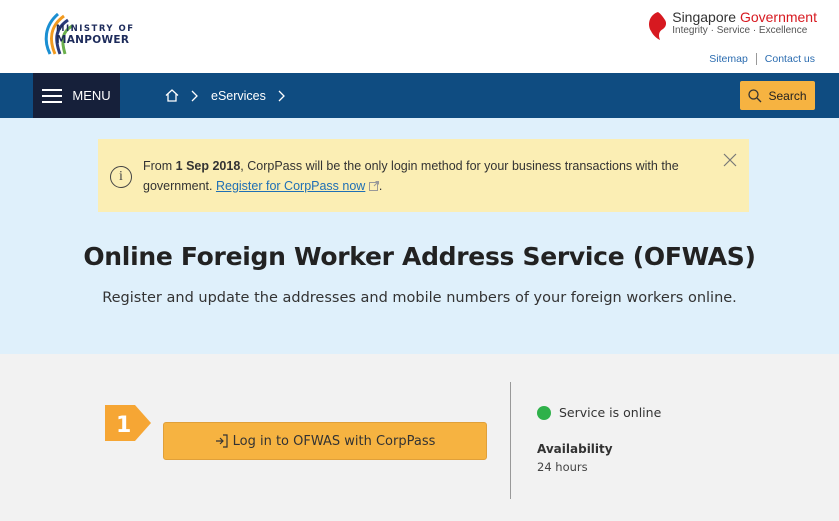 The image size is (839, 521). What do you see at coordinates (740, 30) in the screenshot?
I see `gov-tagline: Integrity · Service · Excellence` at bounding box center [740, 30].